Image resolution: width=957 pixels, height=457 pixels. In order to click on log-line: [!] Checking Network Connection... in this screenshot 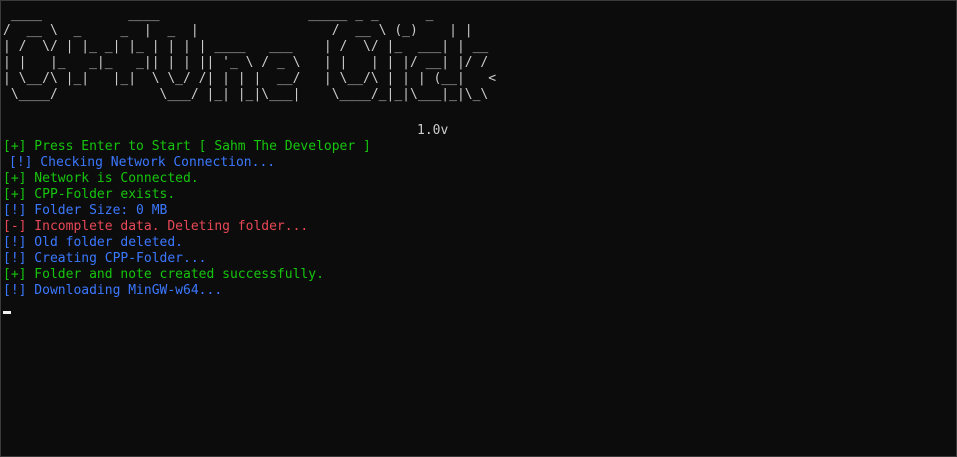, I will do `click(142, 162)`.